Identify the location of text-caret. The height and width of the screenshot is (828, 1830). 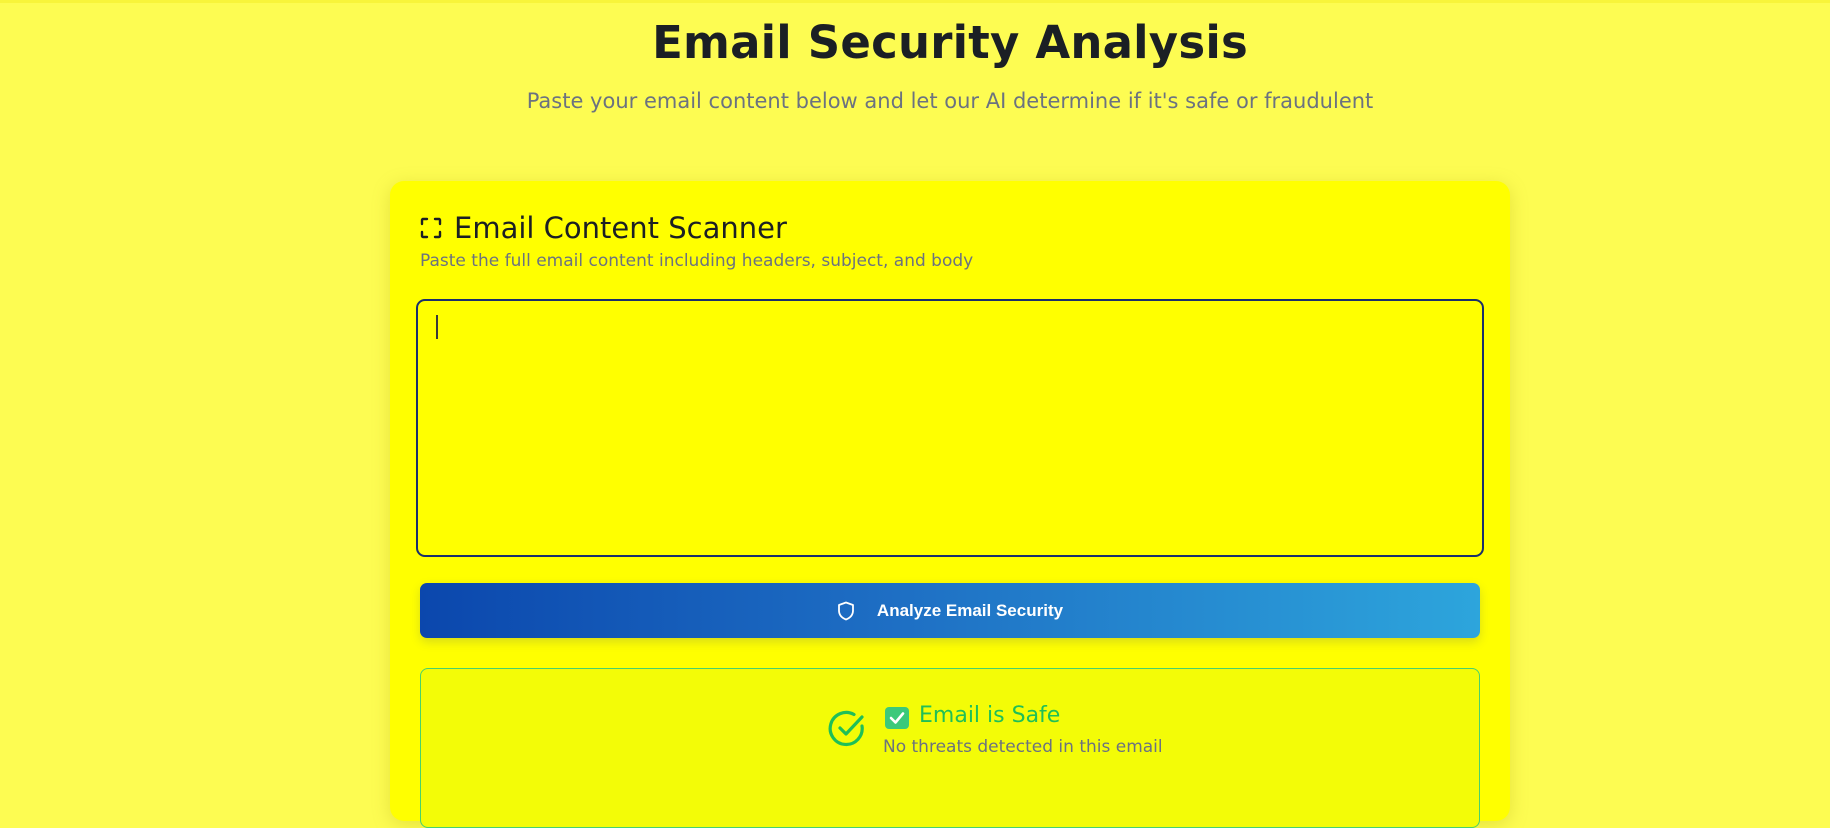
(437, 327).